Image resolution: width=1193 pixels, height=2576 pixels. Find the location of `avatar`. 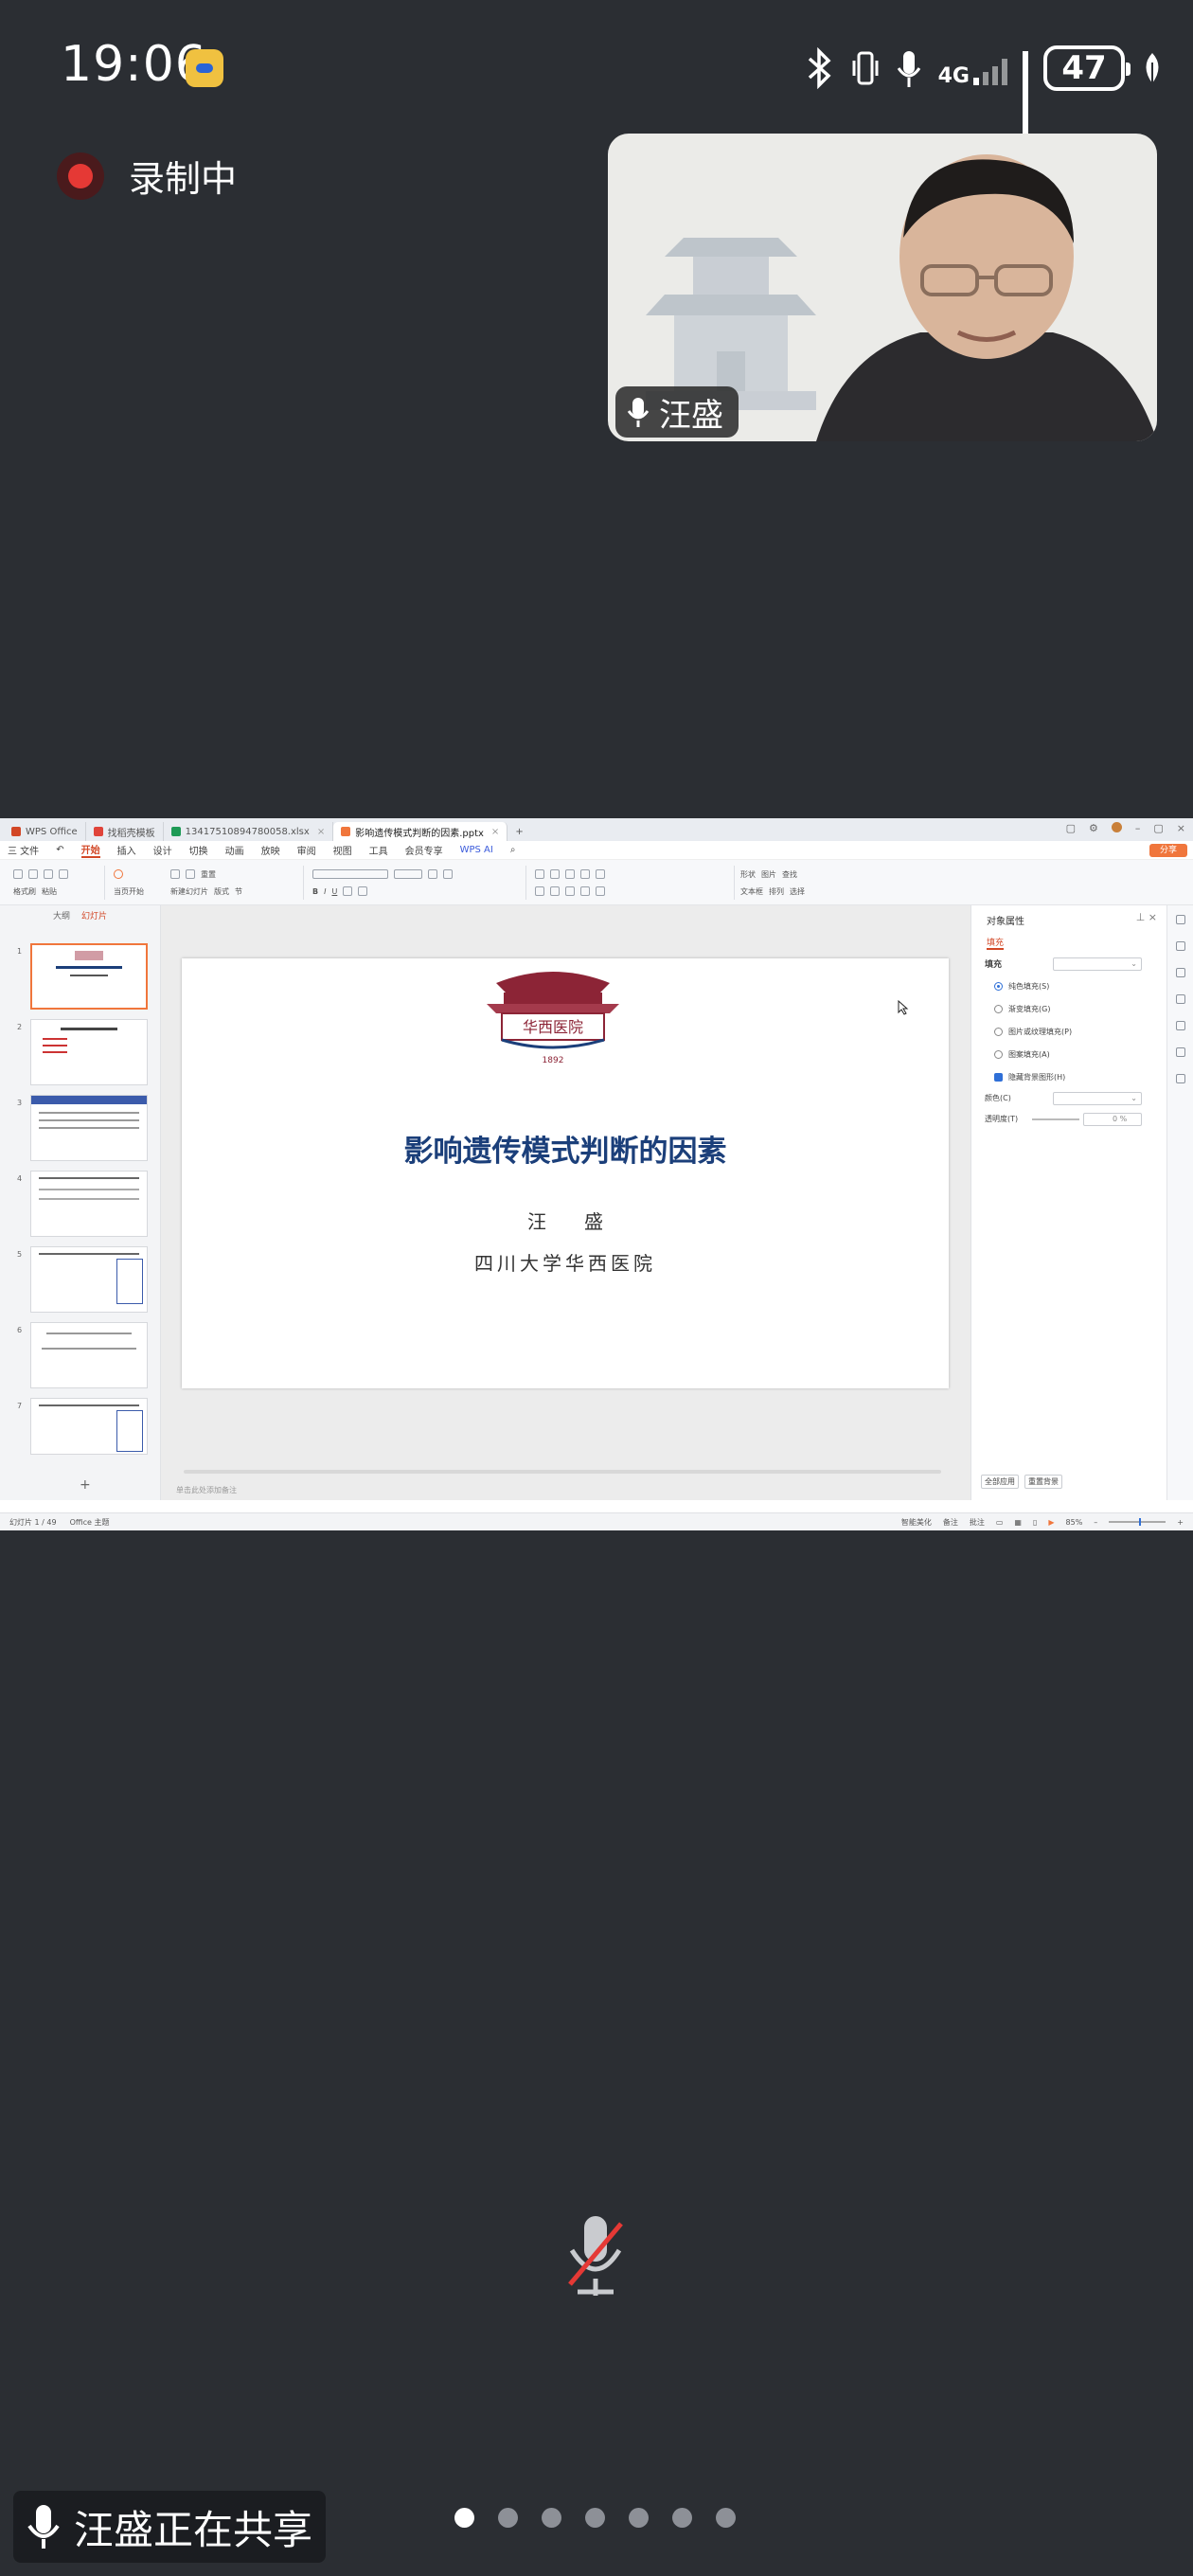

avatar is located at coordinates (1116, 827).